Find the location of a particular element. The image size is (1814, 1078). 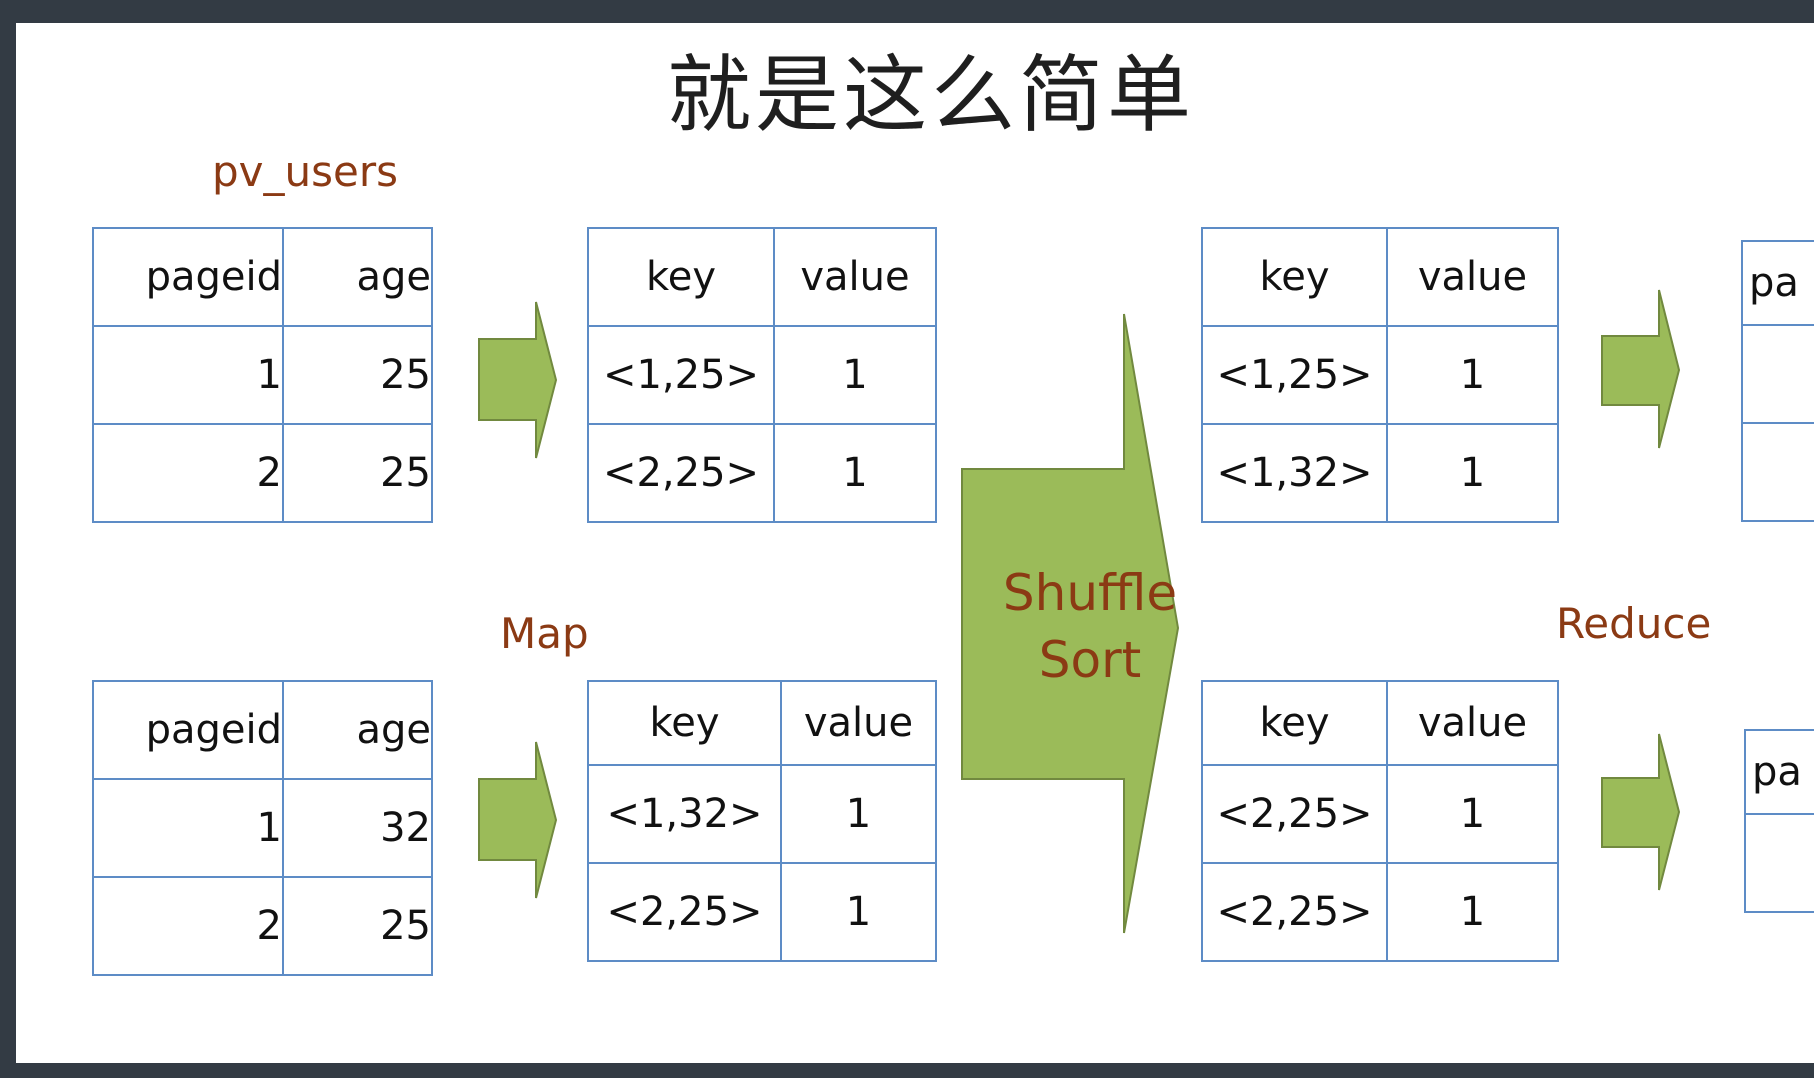

input-table-1: pageid age 1 25 2 25 is located at coordinates (262, 375).